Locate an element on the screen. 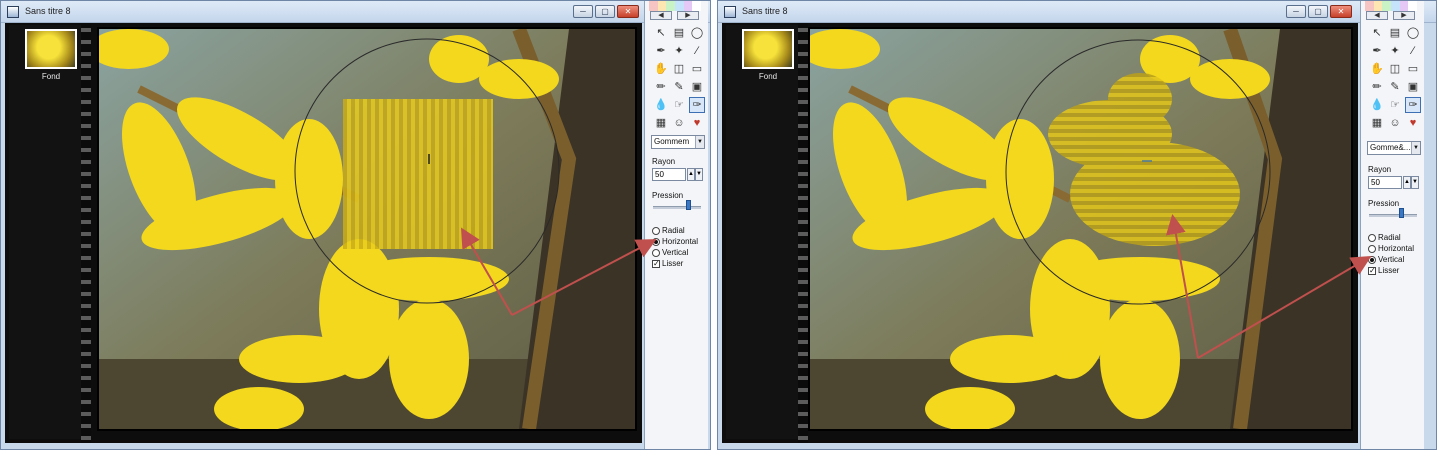 The width and height of the screenshot is (1437, 450). brush-dropdown: Gommem ▼ is located at coordinates (678, 142).